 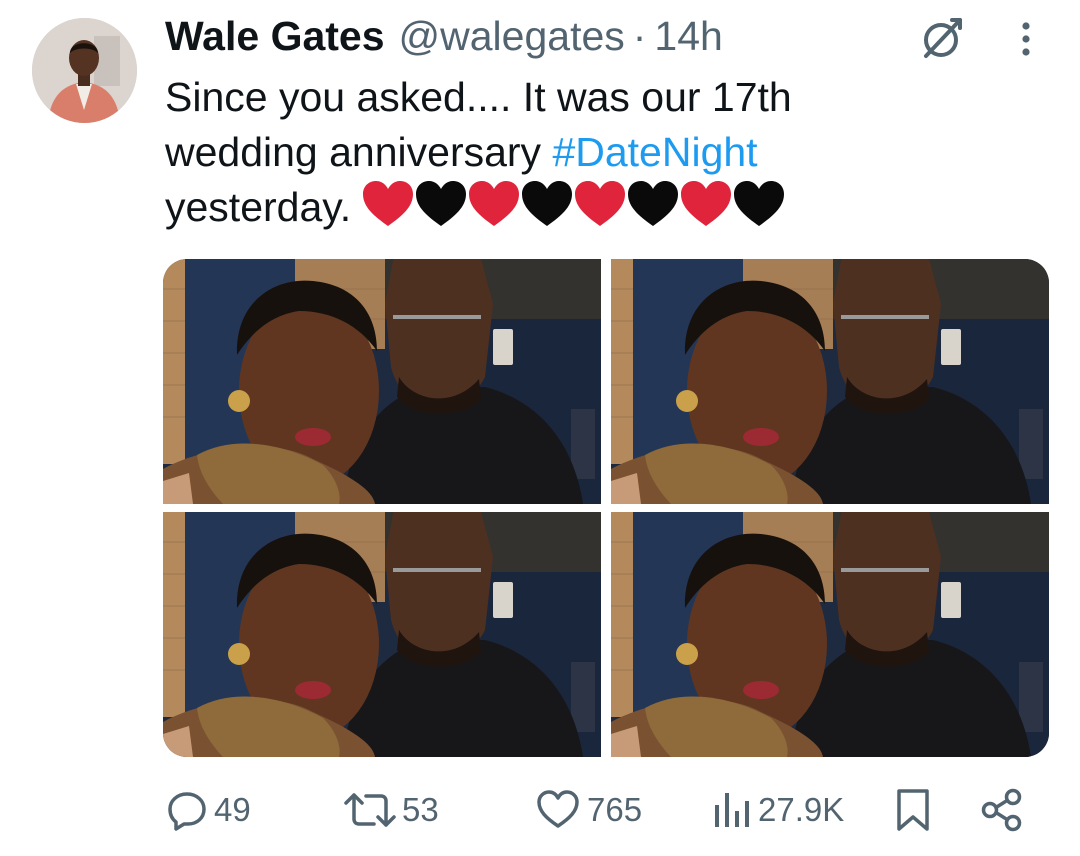 What do you see at coordinates (359, 152) in the screenshot?
I see `tweet-text-line-2-prefix: wedding anniversary` at bounding box center [359, 152].